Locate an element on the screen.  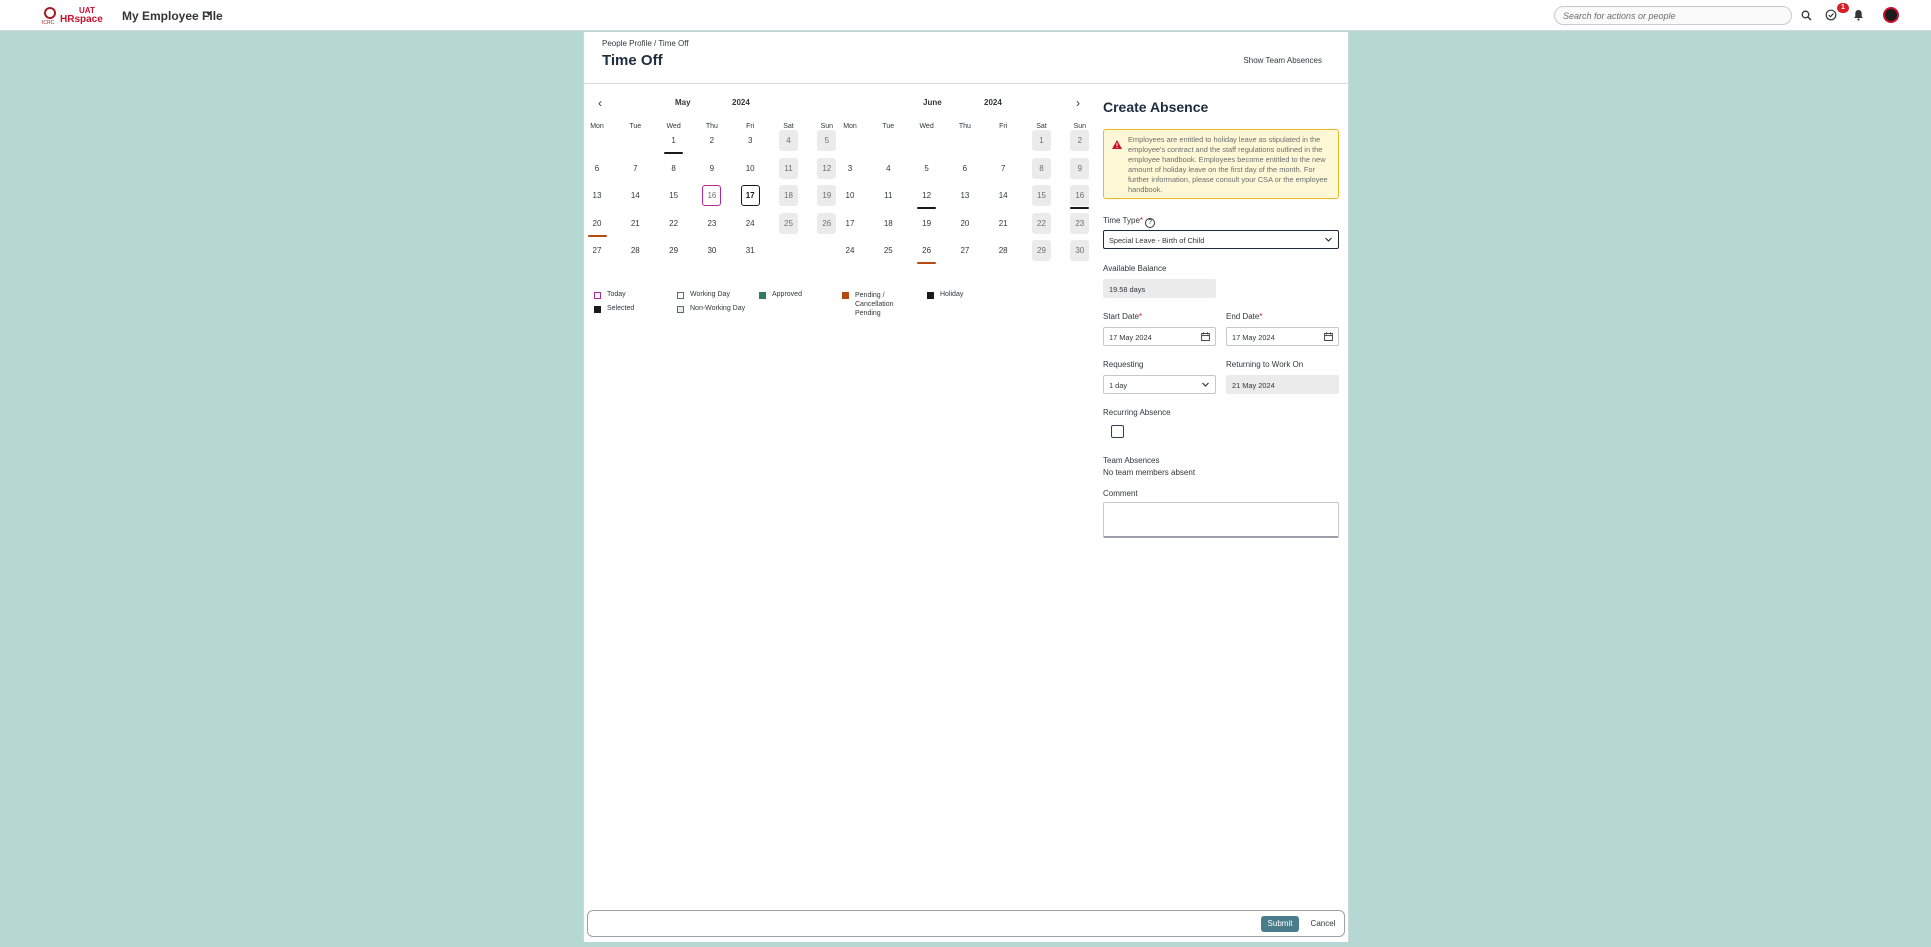
recurring-absence-checkbox is located at coordinates (1117, 431).